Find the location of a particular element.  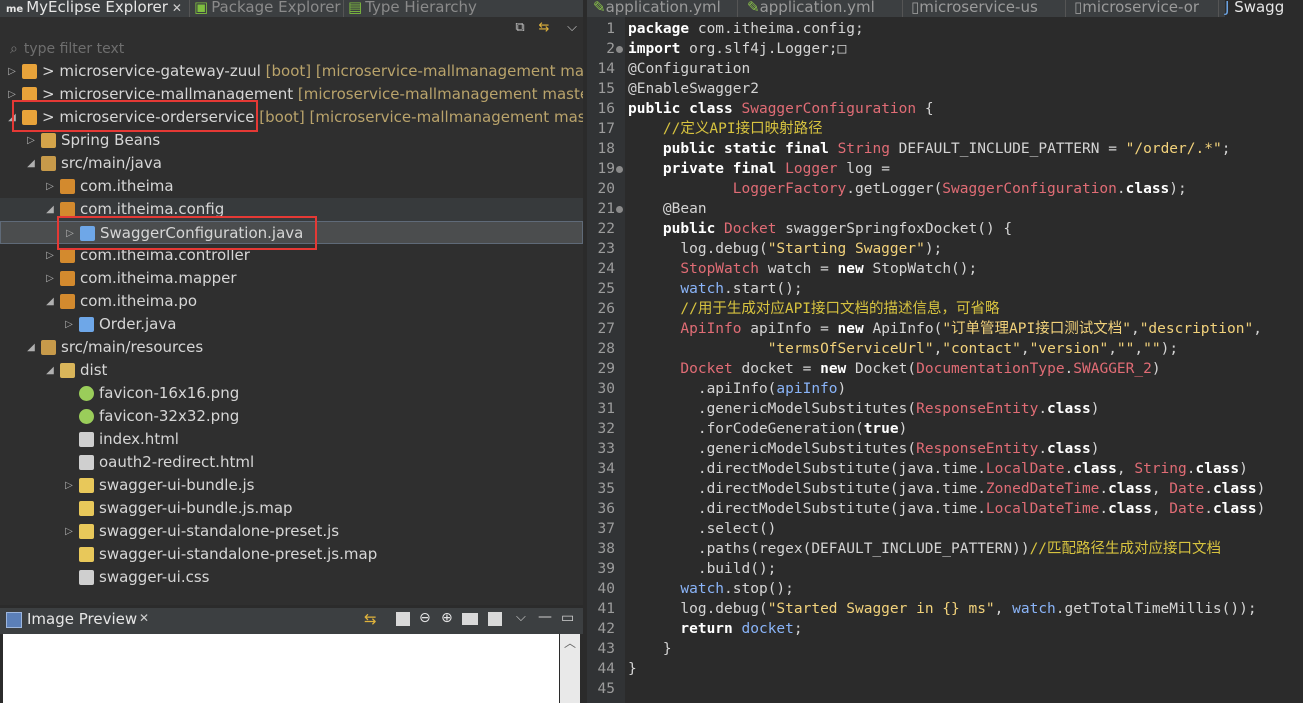

tree-item: ◢ src/main/resources is located at coordinates (291, 347).